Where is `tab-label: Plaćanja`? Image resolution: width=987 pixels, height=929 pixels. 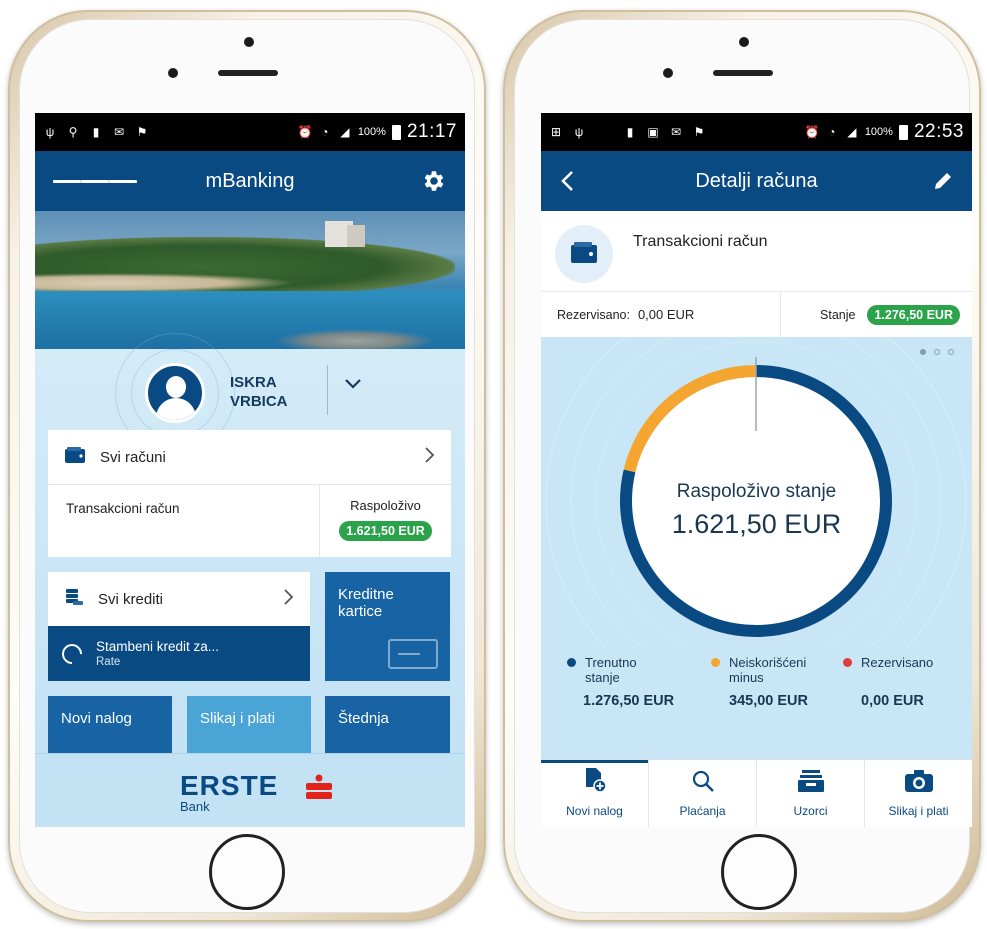 tab-label: Plaćanja is located at coordinates (702, 811).